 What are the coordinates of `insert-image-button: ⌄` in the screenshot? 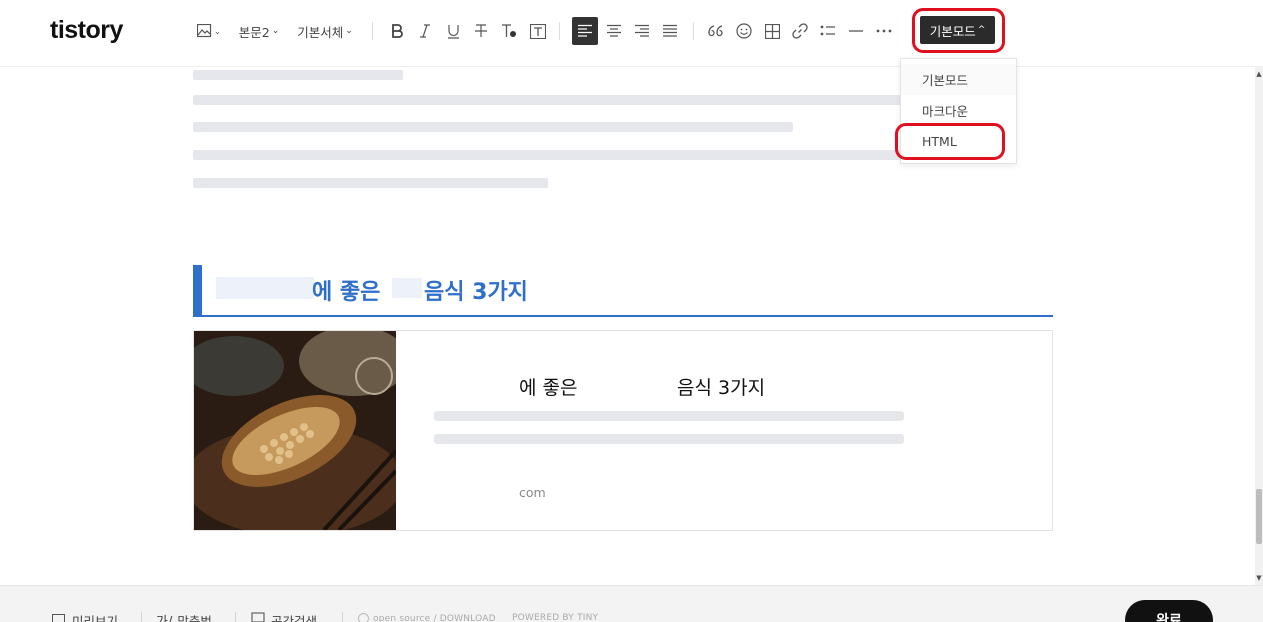 It's located at (209, 31).